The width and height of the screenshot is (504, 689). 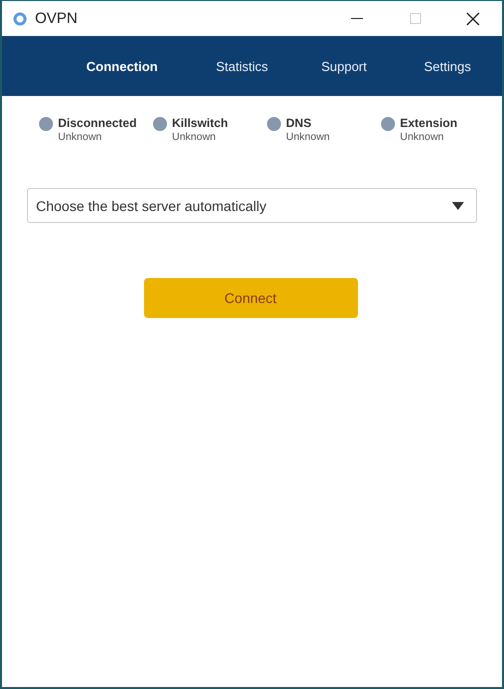 What do you see at coordinates (122, 66) in the screenshot?
I see `nav-tab: Connection` at bounding box center [122, 66].